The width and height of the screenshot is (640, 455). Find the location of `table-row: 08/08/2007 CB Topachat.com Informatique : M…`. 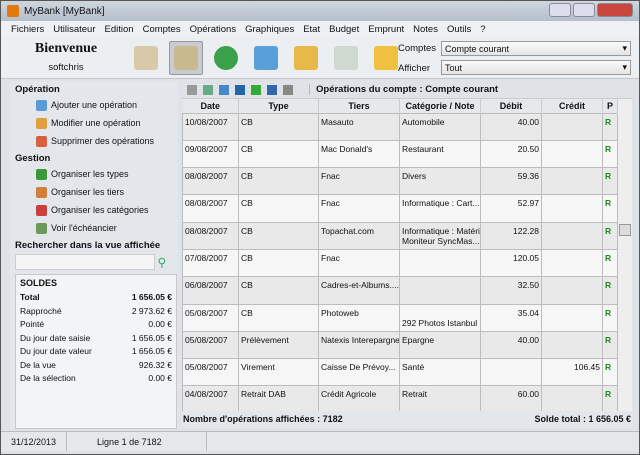

table-row: 08/08/2007 CB Topachat.com Informatique : M… is located at coordinates (400, 235).